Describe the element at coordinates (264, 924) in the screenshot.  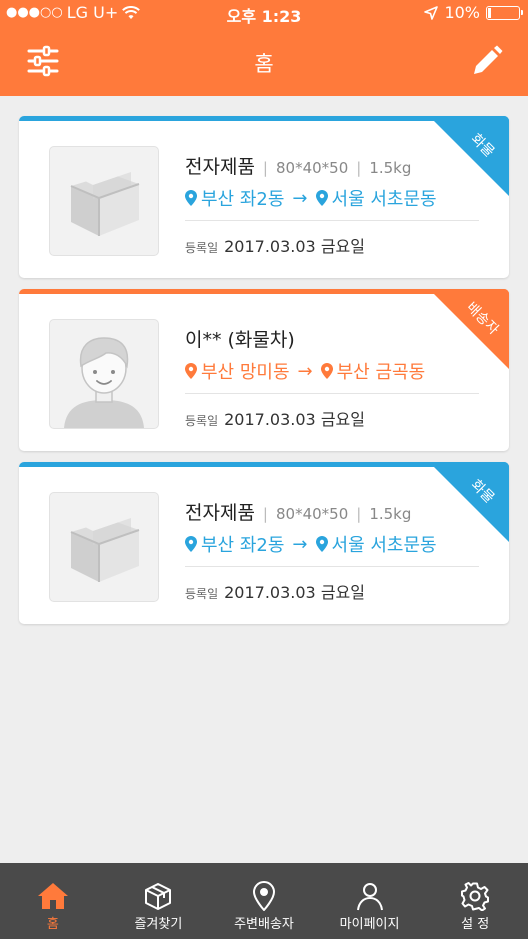
I see `tab-label: 주변배송자` at that location.